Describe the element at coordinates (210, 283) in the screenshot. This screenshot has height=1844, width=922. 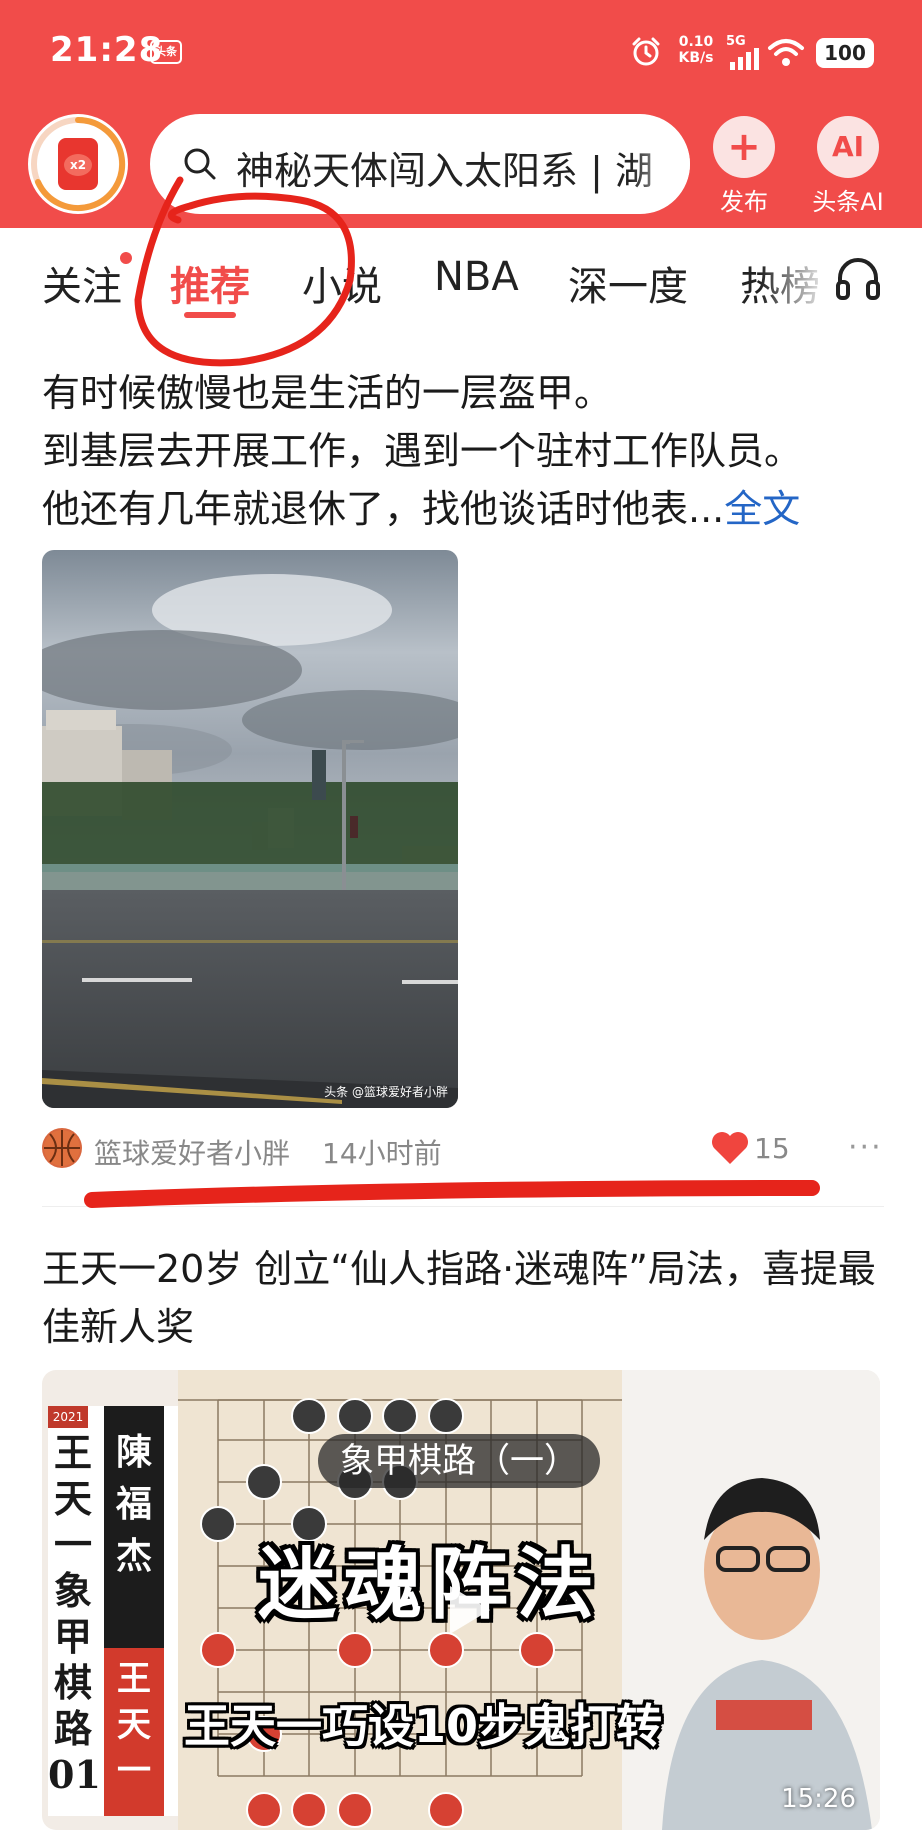
I see `tab-recommend: 推荐` at that location.